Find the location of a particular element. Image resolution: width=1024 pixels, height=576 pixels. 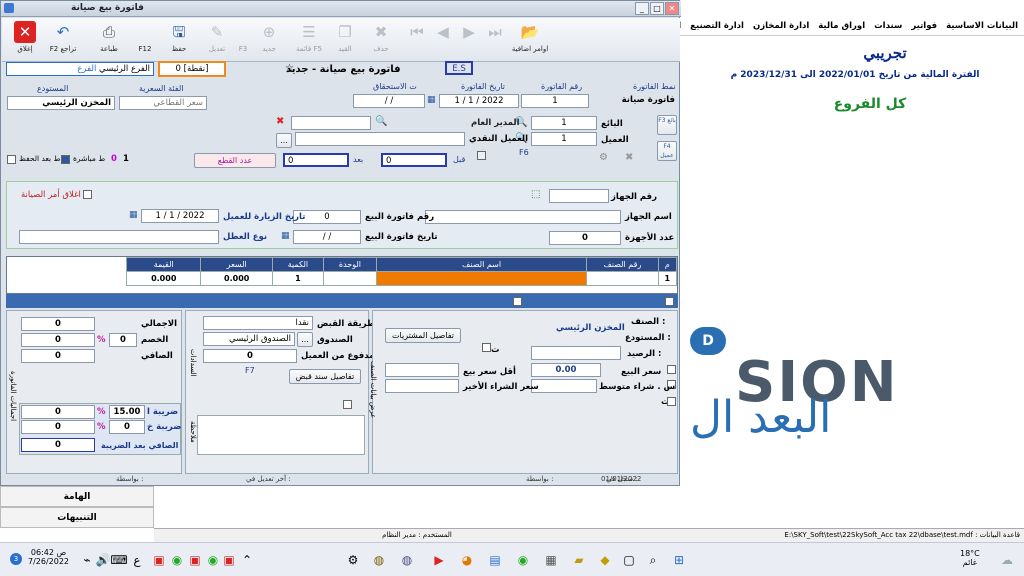

settings-app-icon: ⚙ is located at coordinates (353, 560).